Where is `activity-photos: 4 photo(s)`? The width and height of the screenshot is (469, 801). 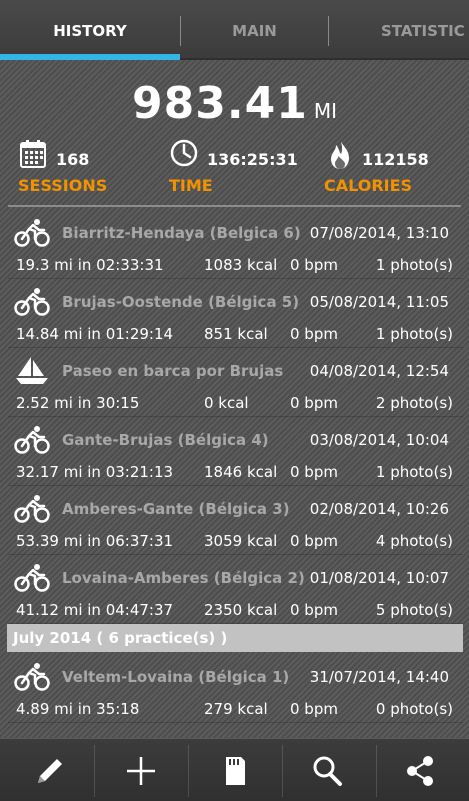
activity-photos: 4 photo(s) is located at coordinates (414, 541).